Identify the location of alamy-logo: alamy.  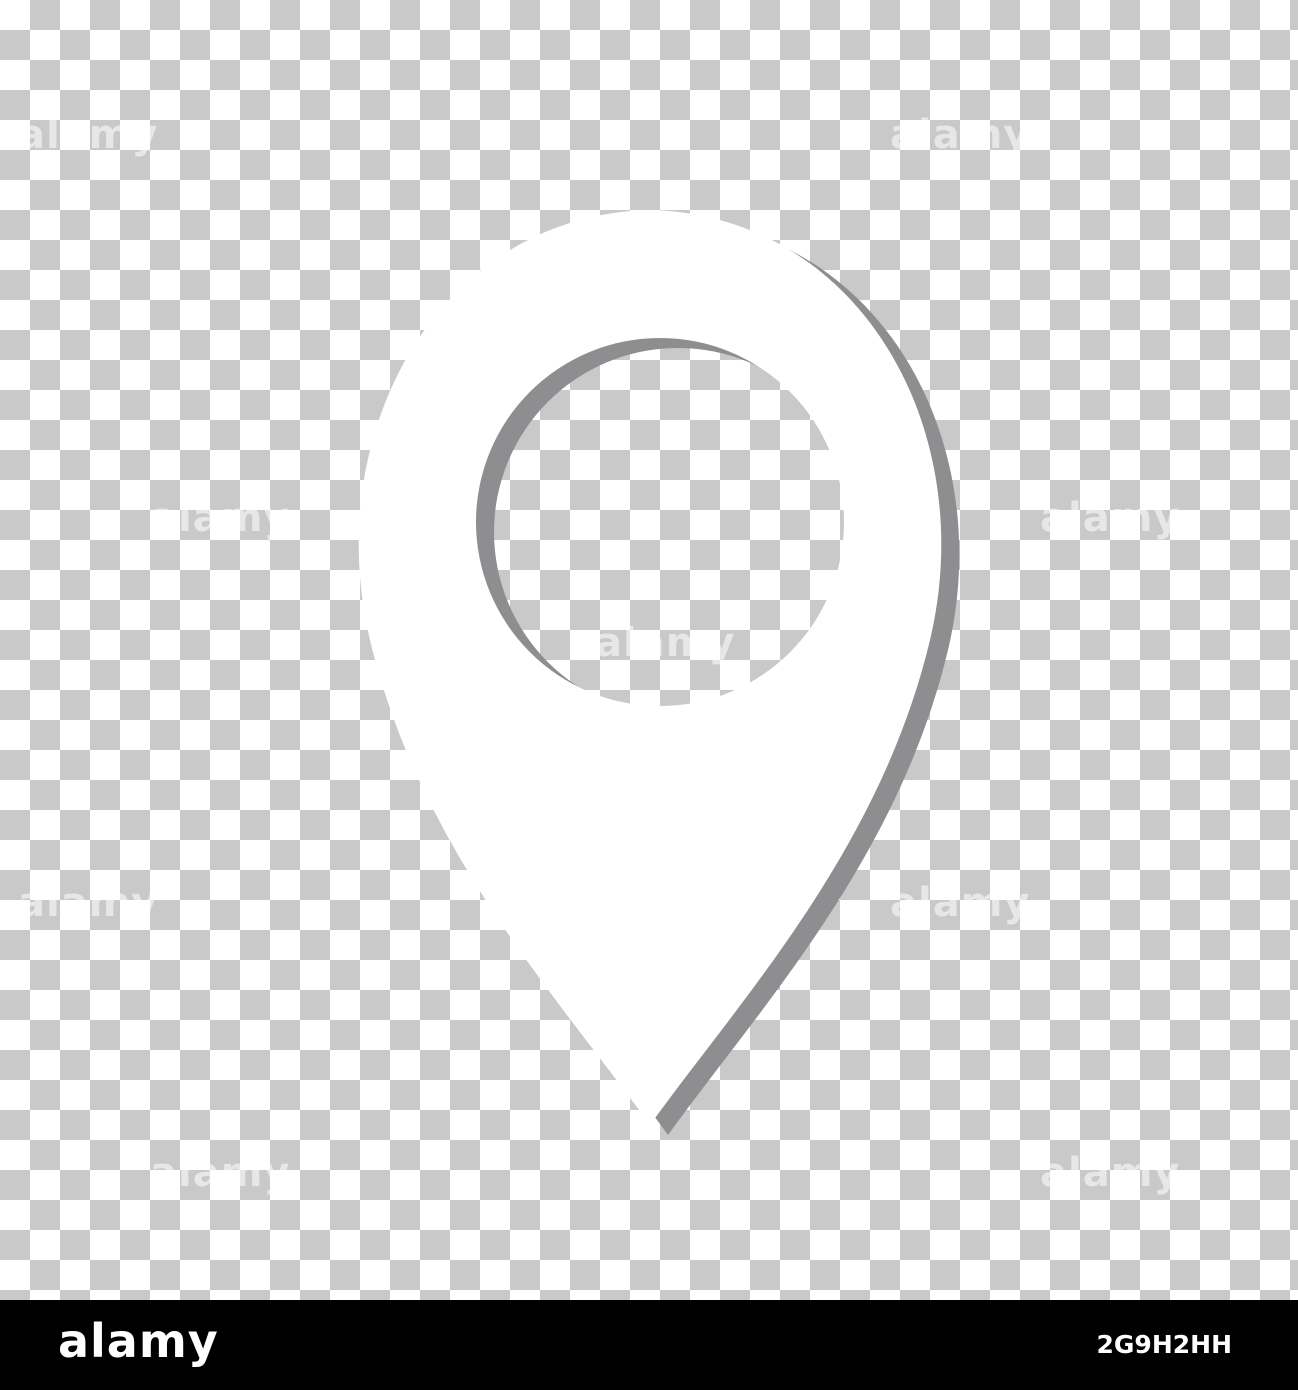
(138, 1341).